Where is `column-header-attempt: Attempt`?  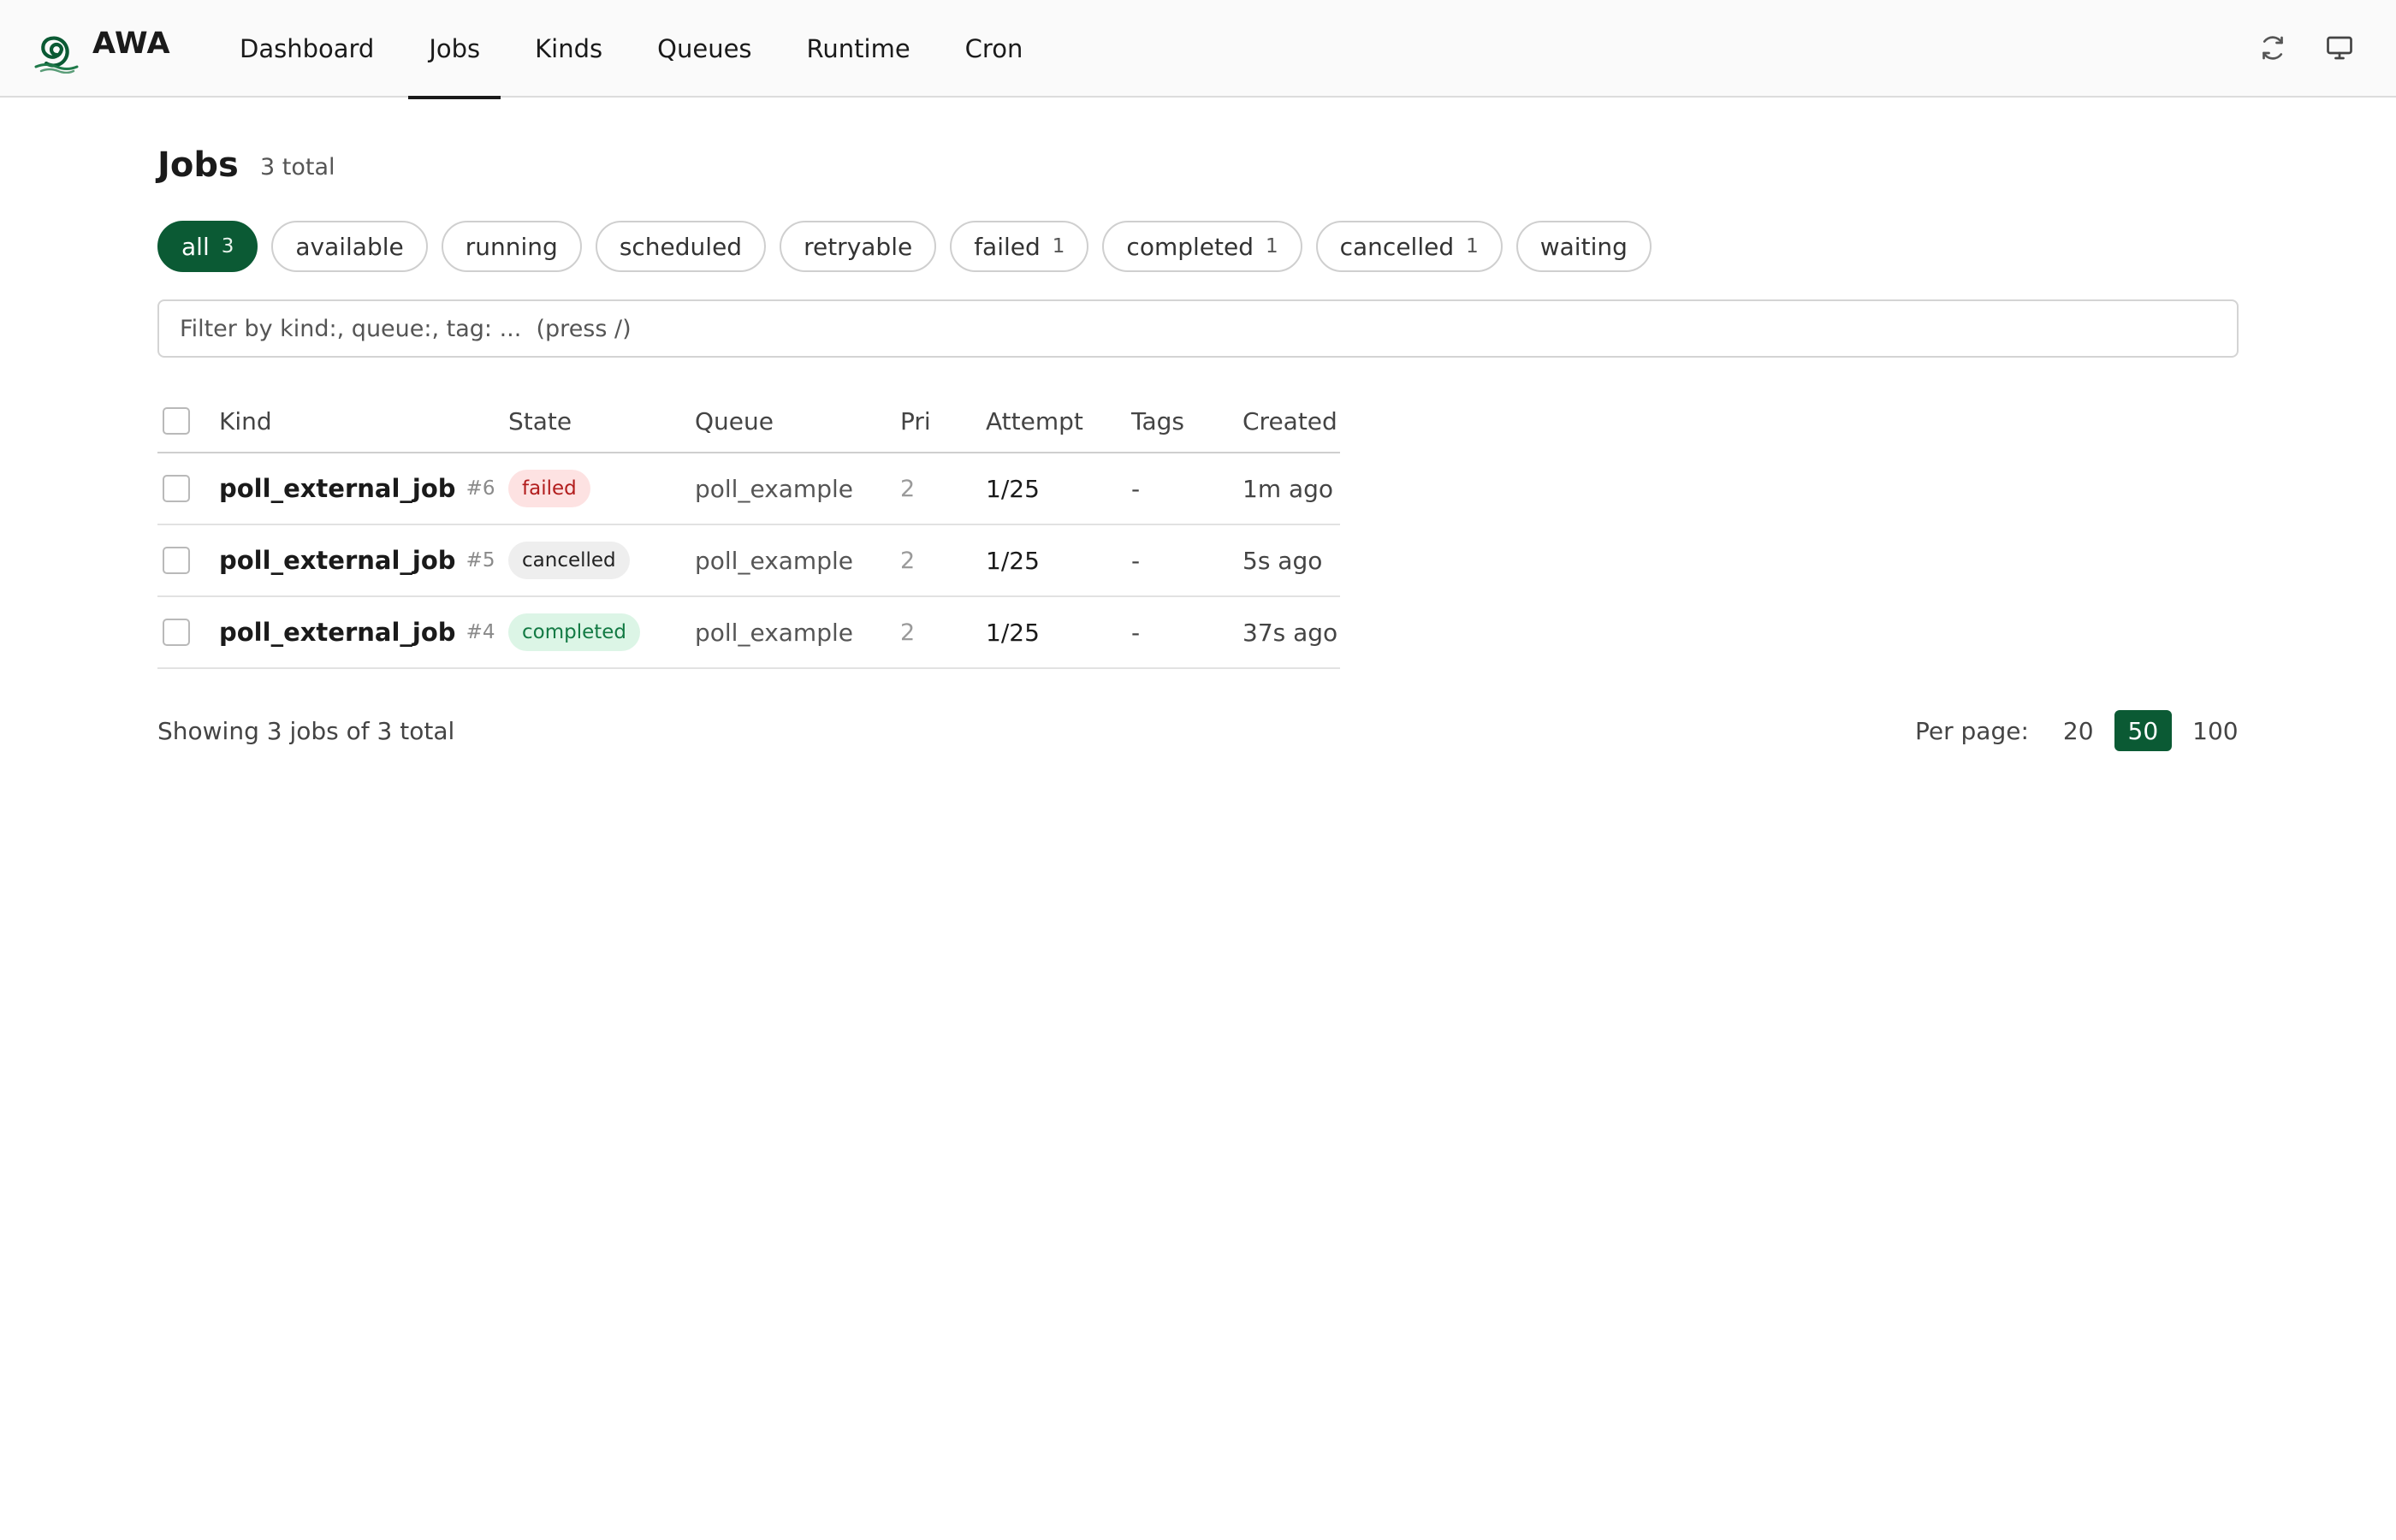
column-header-attempt: Attempt is located at coordinates (1034, 421).